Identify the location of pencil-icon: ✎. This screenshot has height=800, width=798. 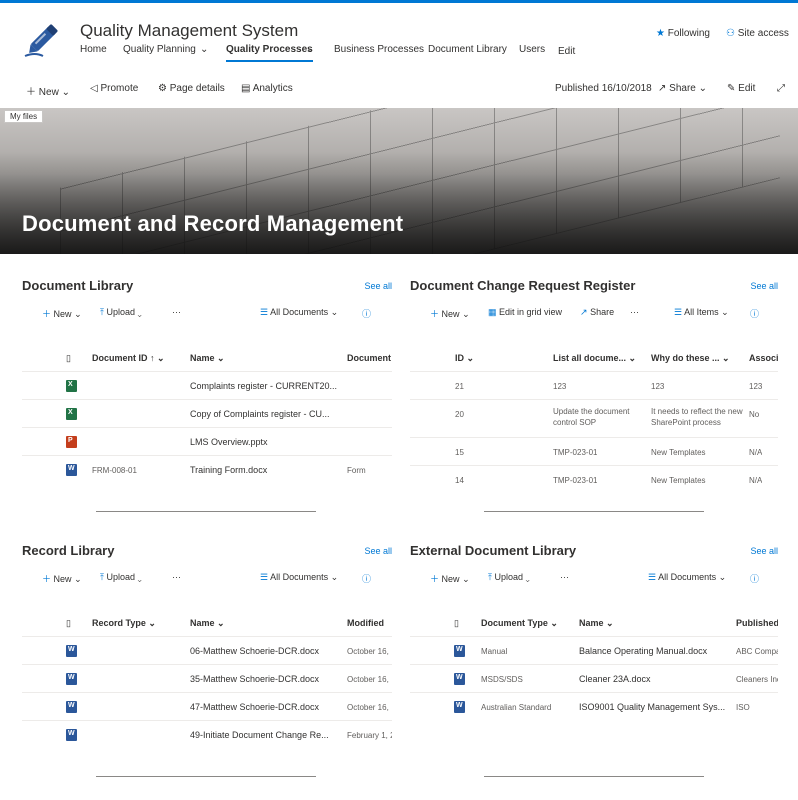
(731, 88).